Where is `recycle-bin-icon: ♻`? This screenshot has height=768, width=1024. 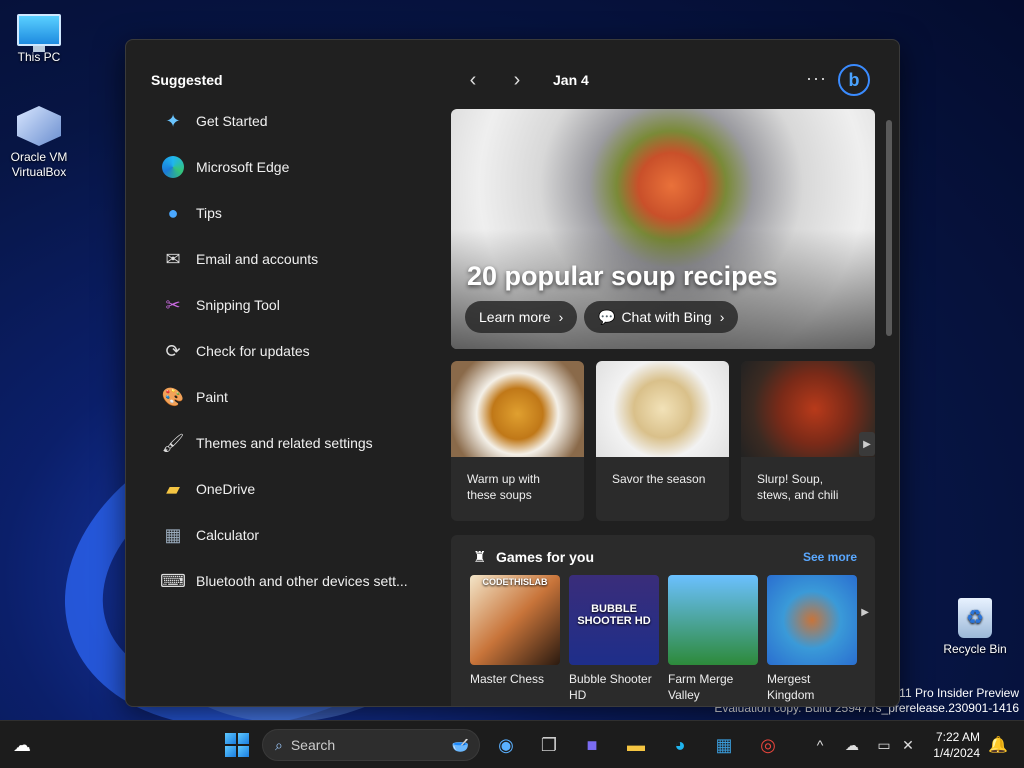
recycle-bin-icon: ♻ is located at coordinates (975, 618).